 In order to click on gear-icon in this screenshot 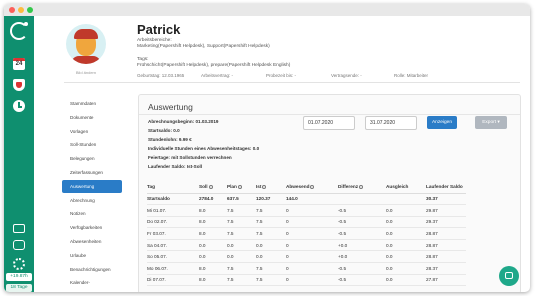, I will do `click(19, 264)`.